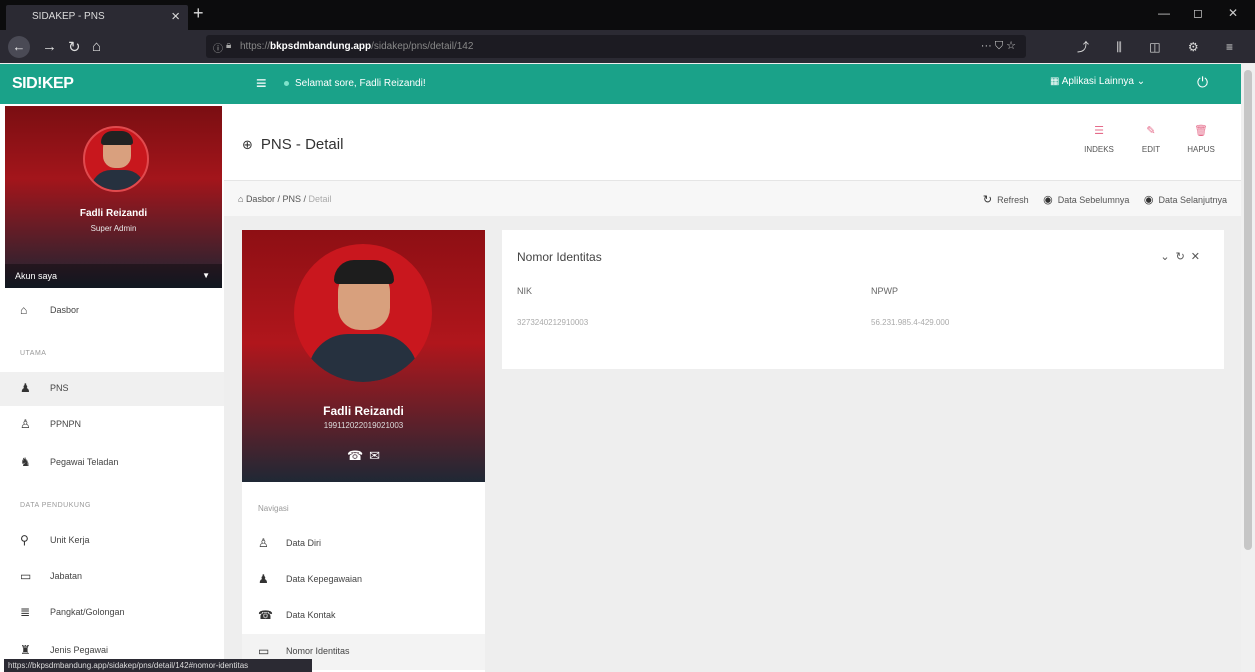  I want to click on page-title-text: PNS - Detail, so click(302, 144).